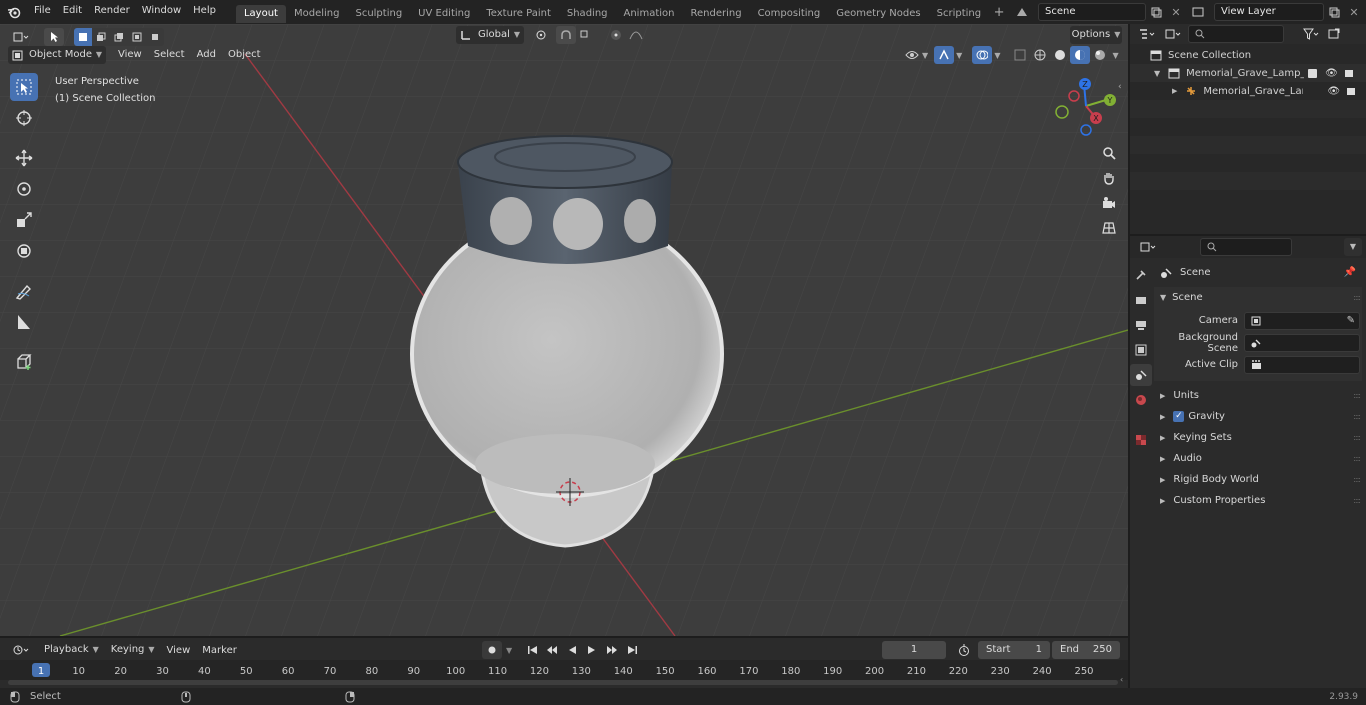 This screenshot has height=705, width=1366. Describe the element at coordinates (1351, 321) in the screenshot. I see `eyedropper-icon: ✎` at that location.